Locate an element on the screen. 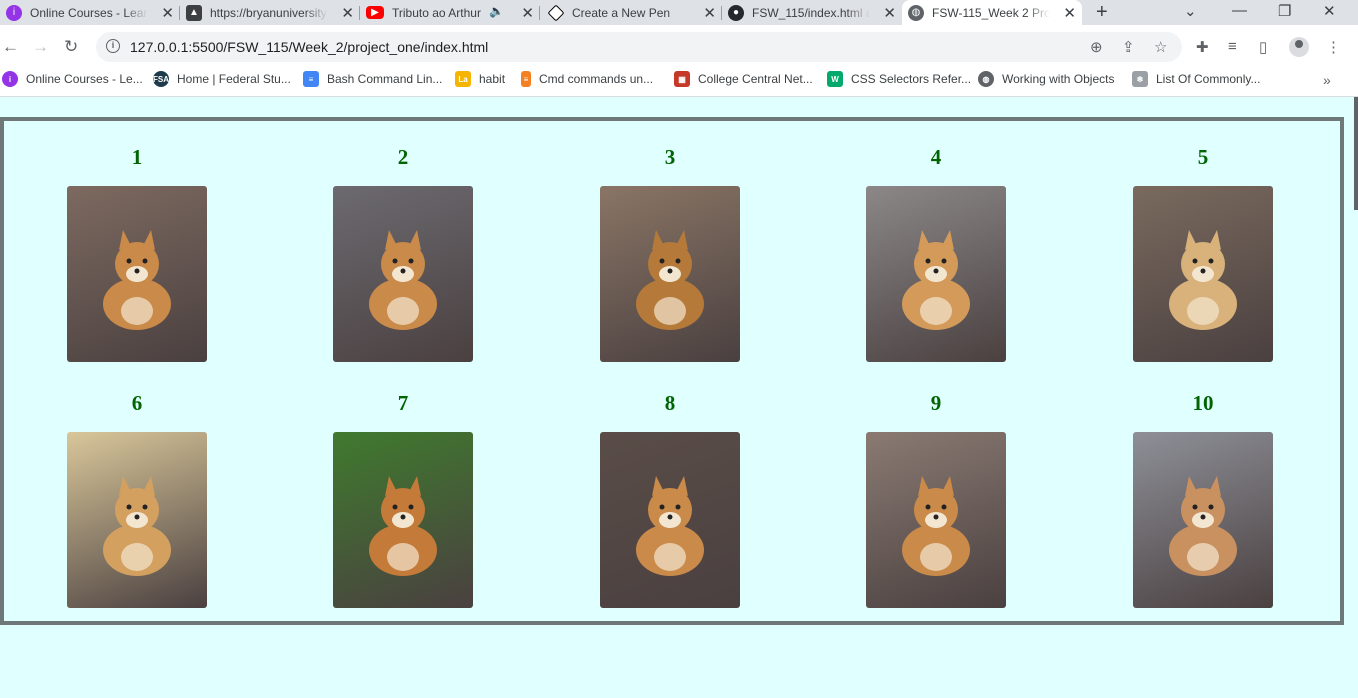  tab-tributo: ▶ Tributo ao Arthur 🔈 ✕ is located at coordinates (450, 12).